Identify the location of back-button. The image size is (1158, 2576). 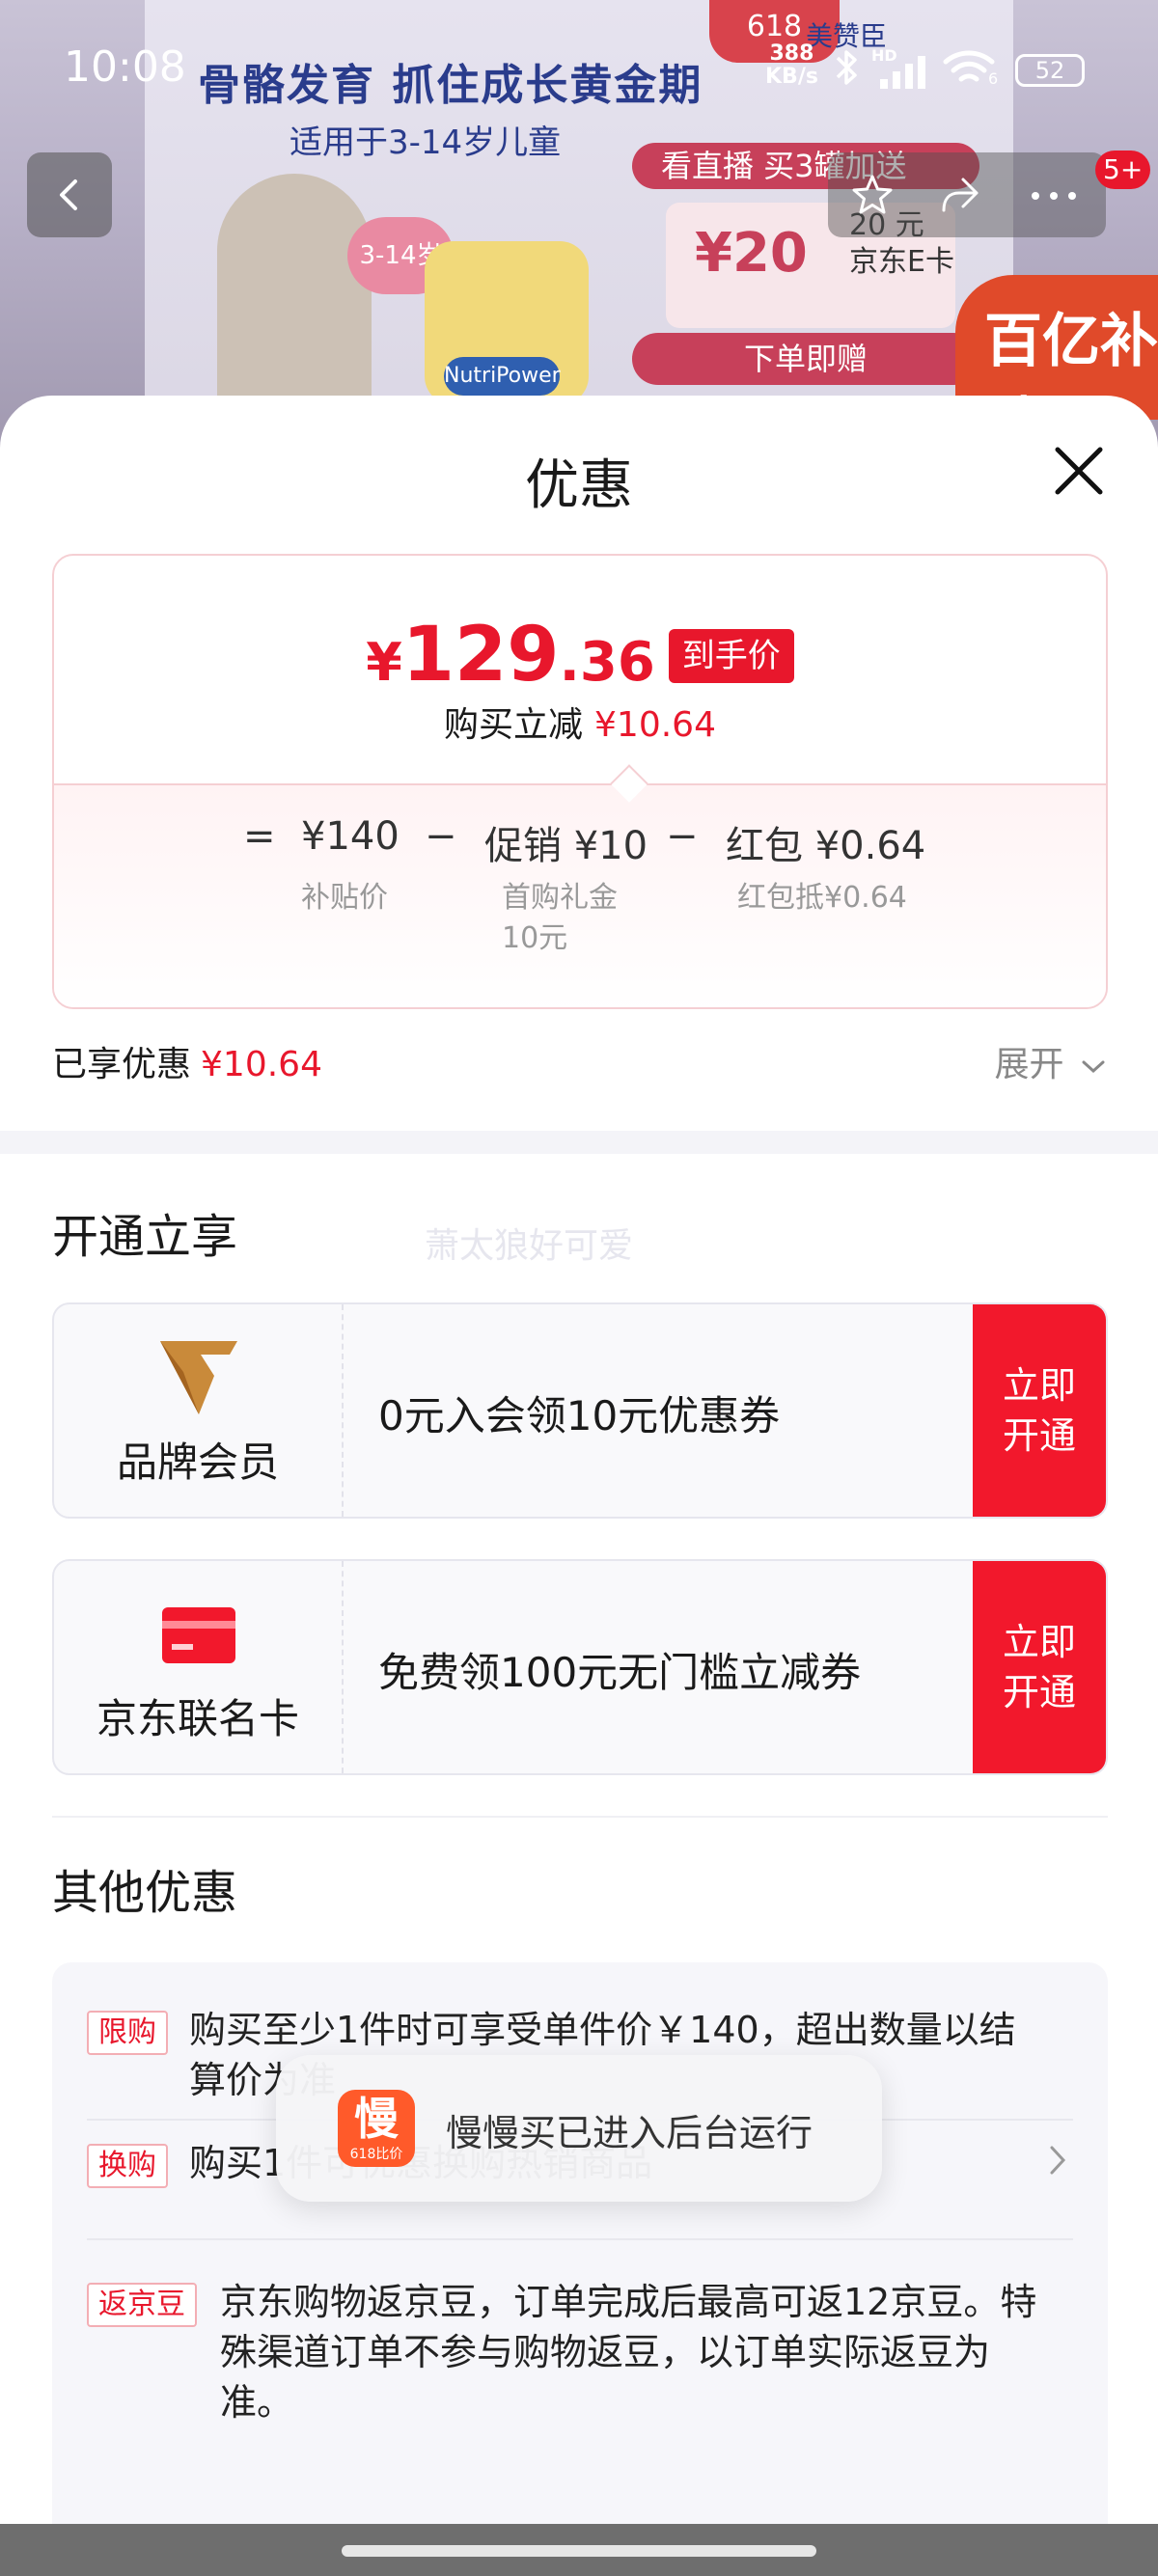
(69, 195).